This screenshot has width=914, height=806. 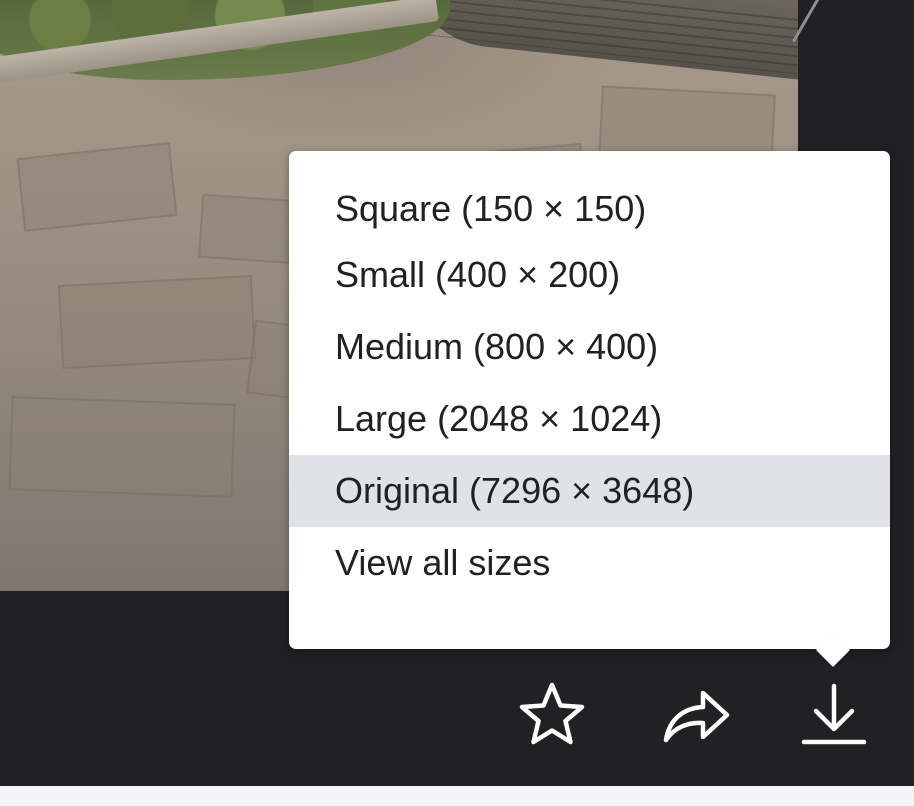 What do you see at coordinates (552, 715) in the screenshot?
I see `star-icon` at bounding box center [552, 715].